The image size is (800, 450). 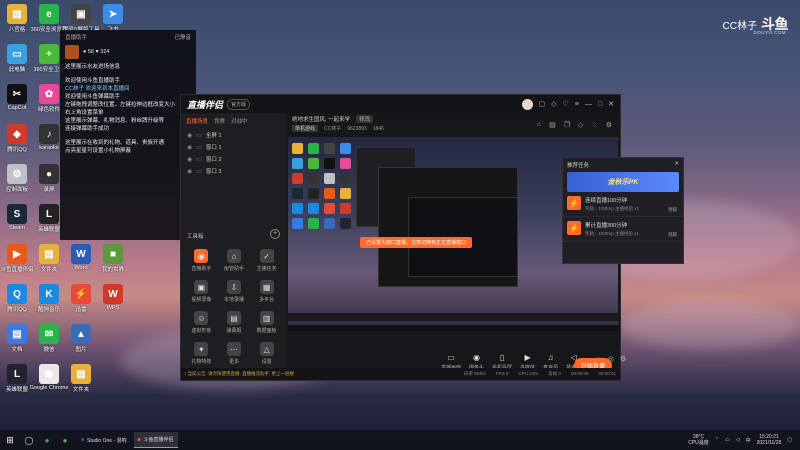 I want to click on scene-item: ◉ ▭ 全屏 1, so click(x=233, y=135).